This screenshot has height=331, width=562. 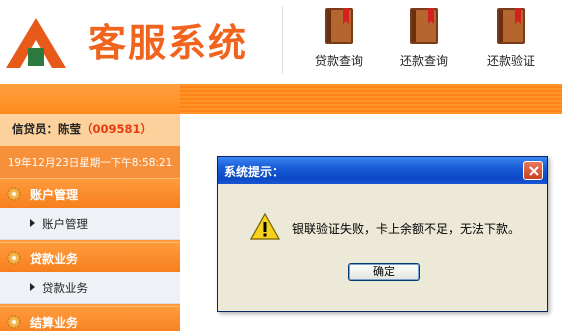 What do you see at coordinates (54, 195) in the screenshot?
I see `menu-group-label: 账户管理` at bounding box center [54, 195].